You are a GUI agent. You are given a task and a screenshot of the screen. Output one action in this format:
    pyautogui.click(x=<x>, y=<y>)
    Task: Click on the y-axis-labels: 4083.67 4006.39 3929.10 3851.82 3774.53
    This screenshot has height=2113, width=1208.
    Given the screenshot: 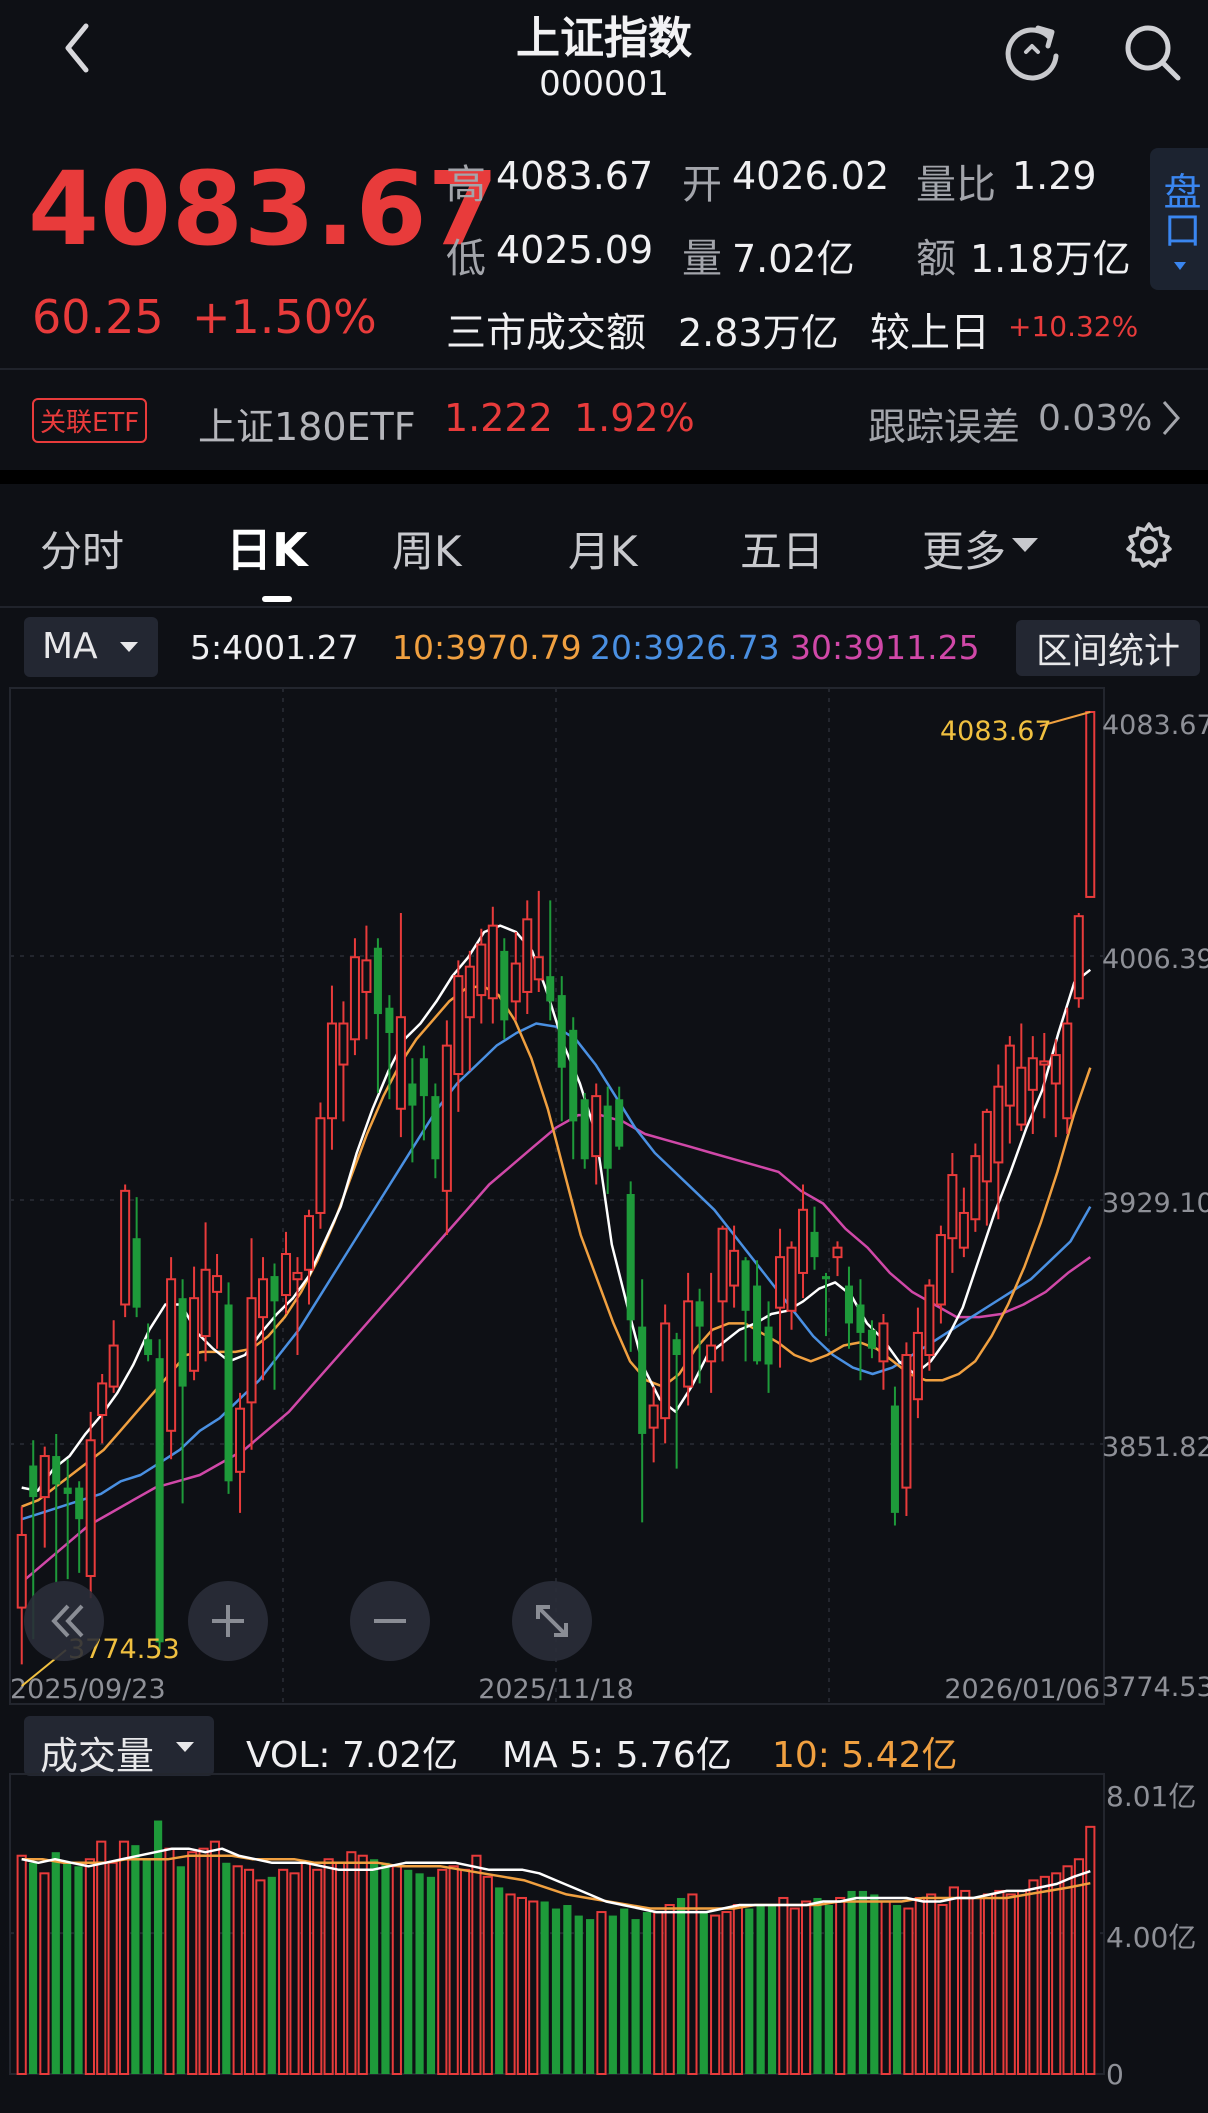 What is the action you would take?
    pyautogui.click(x=1155, y=1206)
    